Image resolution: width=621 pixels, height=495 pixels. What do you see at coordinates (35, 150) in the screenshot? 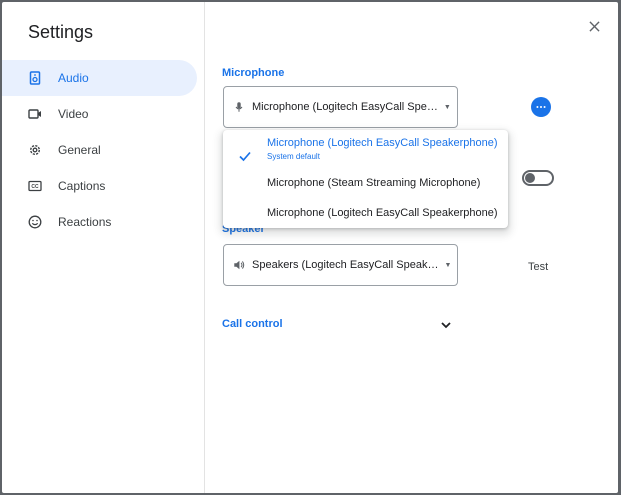
I see `gear-icon` at bounding box center [35, 150].